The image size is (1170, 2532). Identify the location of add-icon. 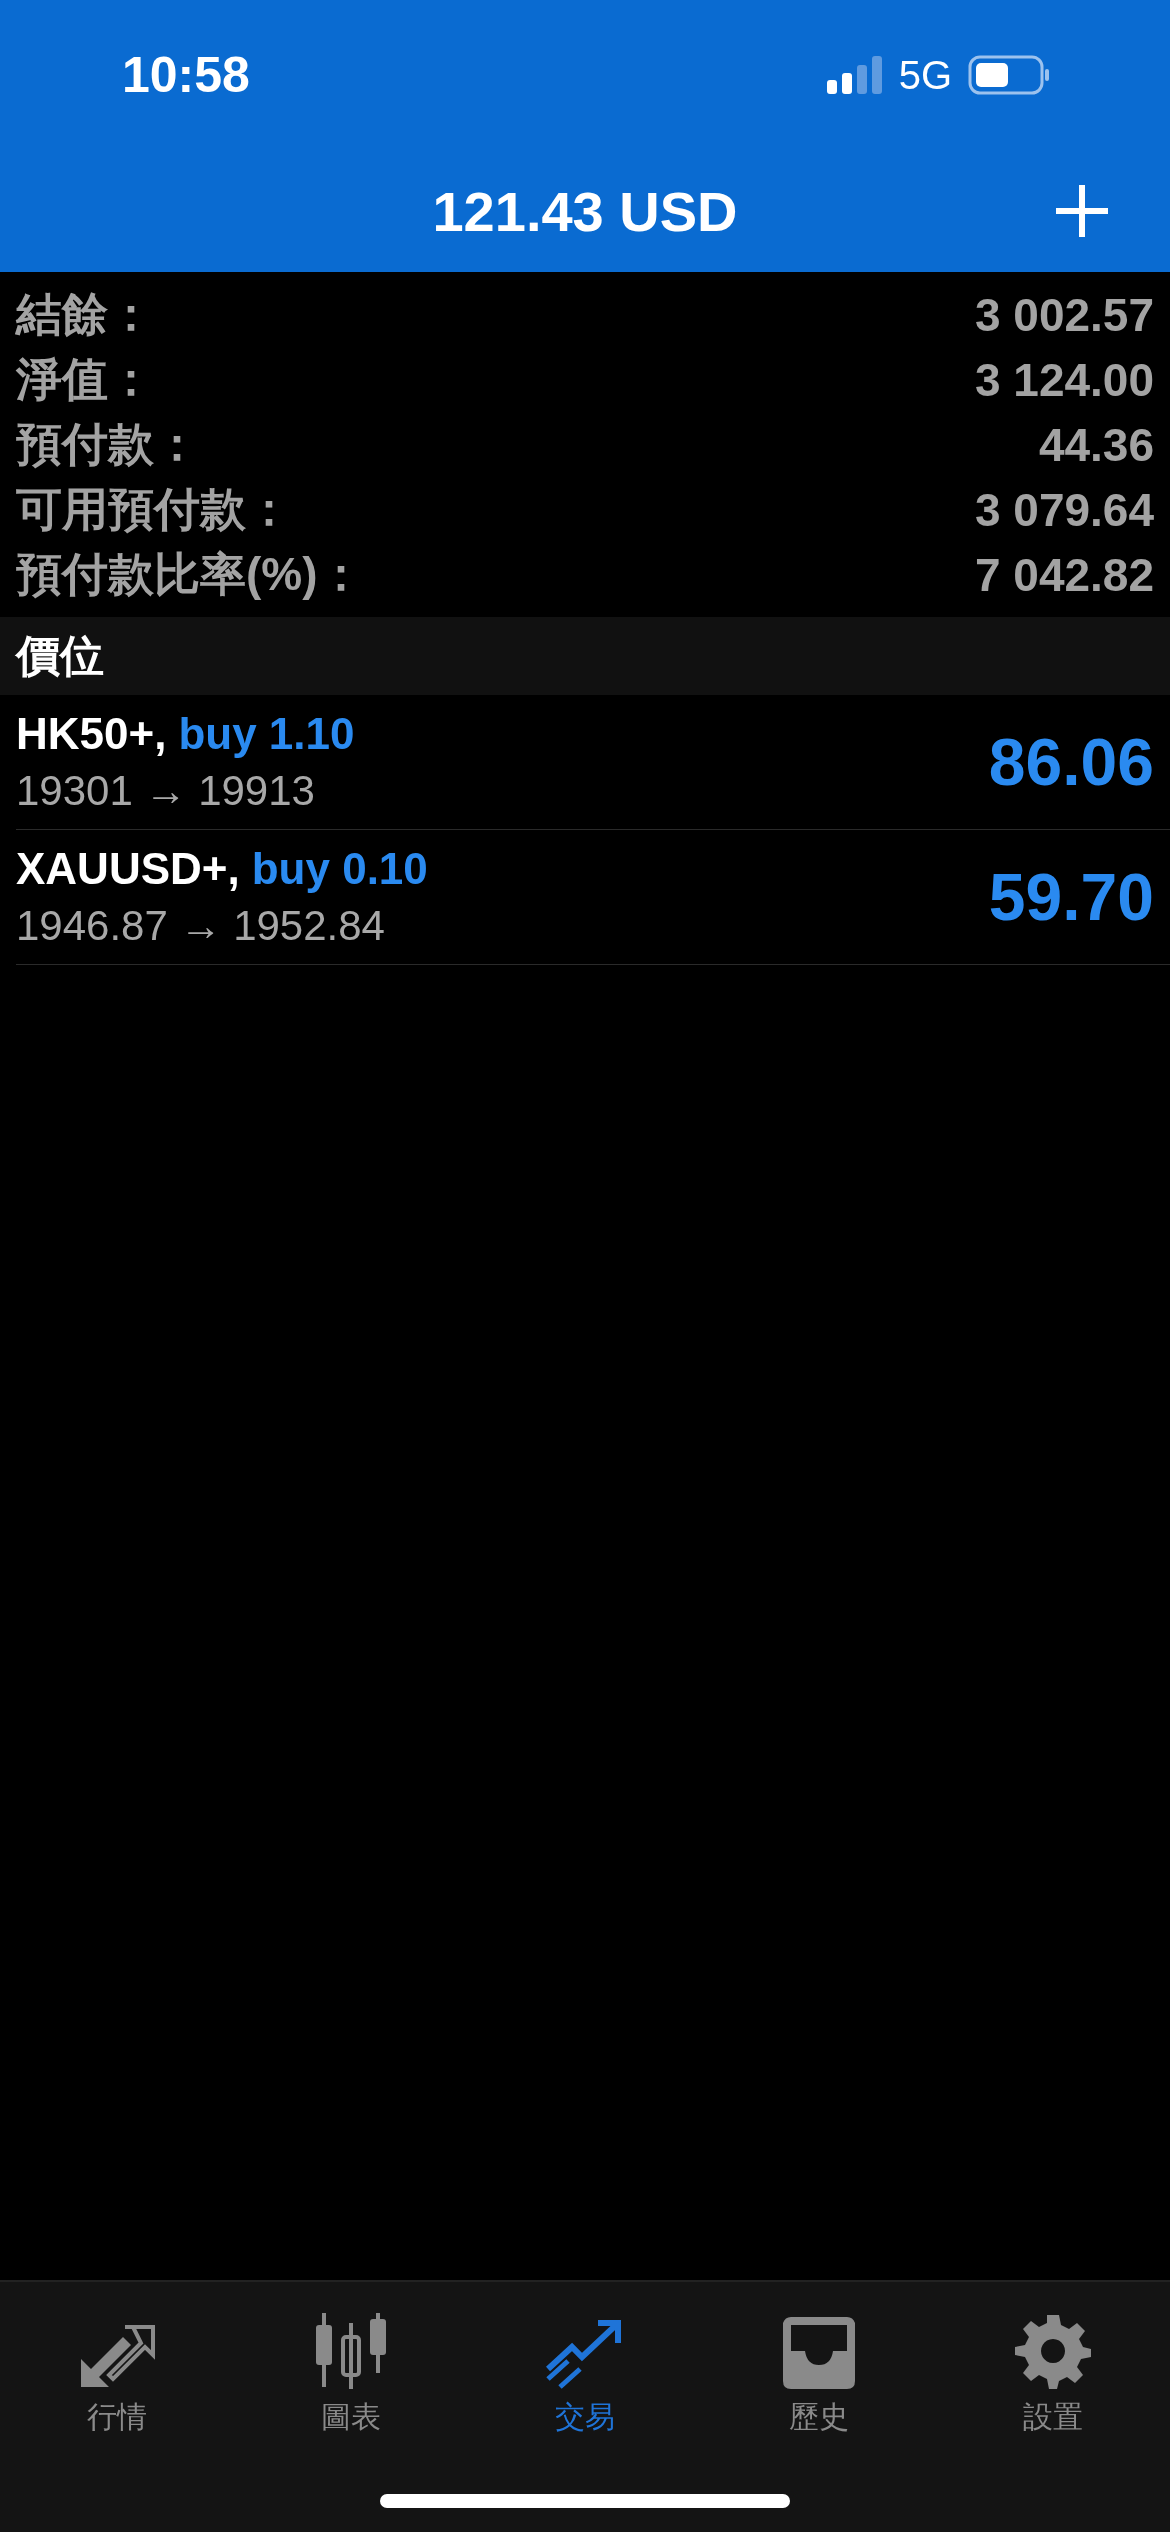
(1082, 211).